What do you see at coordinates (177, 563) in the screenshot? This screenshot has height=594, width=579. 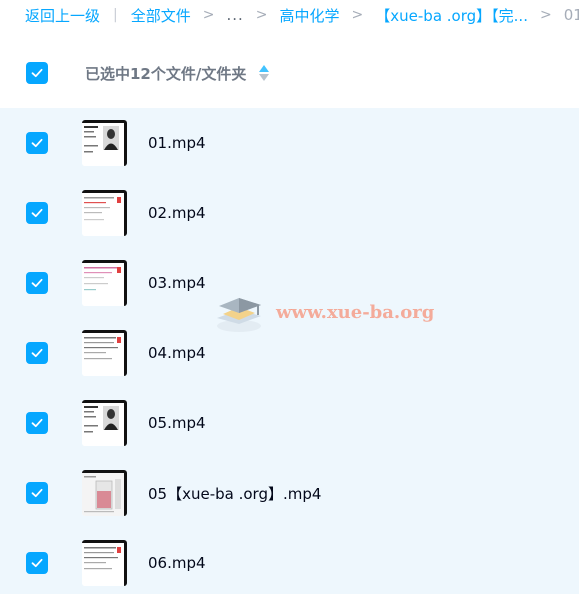 I see `file-name: 06.mp4` at bounding box center [177, 563].